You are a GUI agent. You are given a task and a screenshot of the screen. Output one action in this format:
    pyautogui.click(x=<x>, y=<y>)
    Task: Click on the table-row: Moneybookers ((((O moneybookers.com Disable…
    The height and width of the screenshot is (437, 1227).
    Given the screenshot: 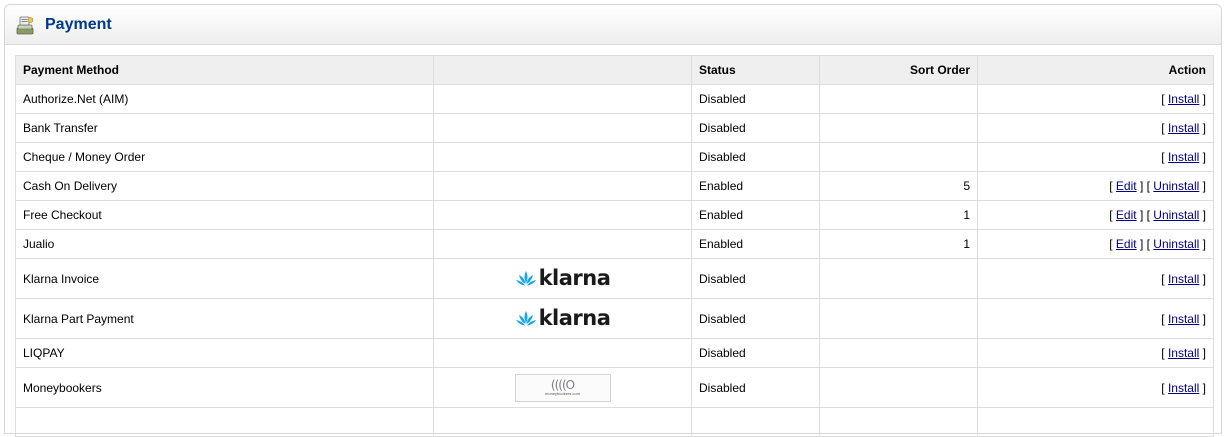 What is the action you would take?
    pyautogui.click(x=614, y=387)
    